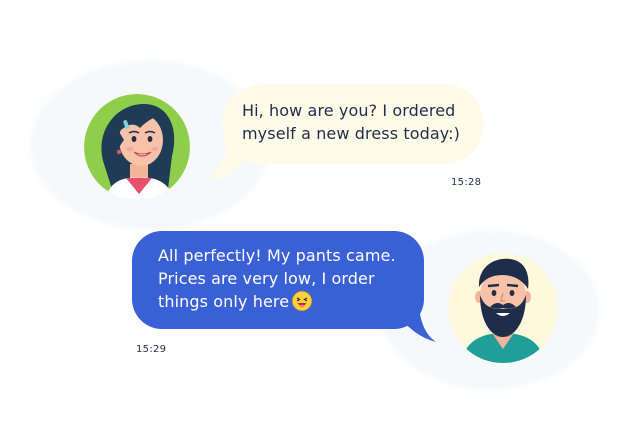 This screenshot has height=437, width=626. Describe the element at coordinates (277, 255) in the screenshot. I see `message-text-line: All perfectly! My pants came.` at that location.